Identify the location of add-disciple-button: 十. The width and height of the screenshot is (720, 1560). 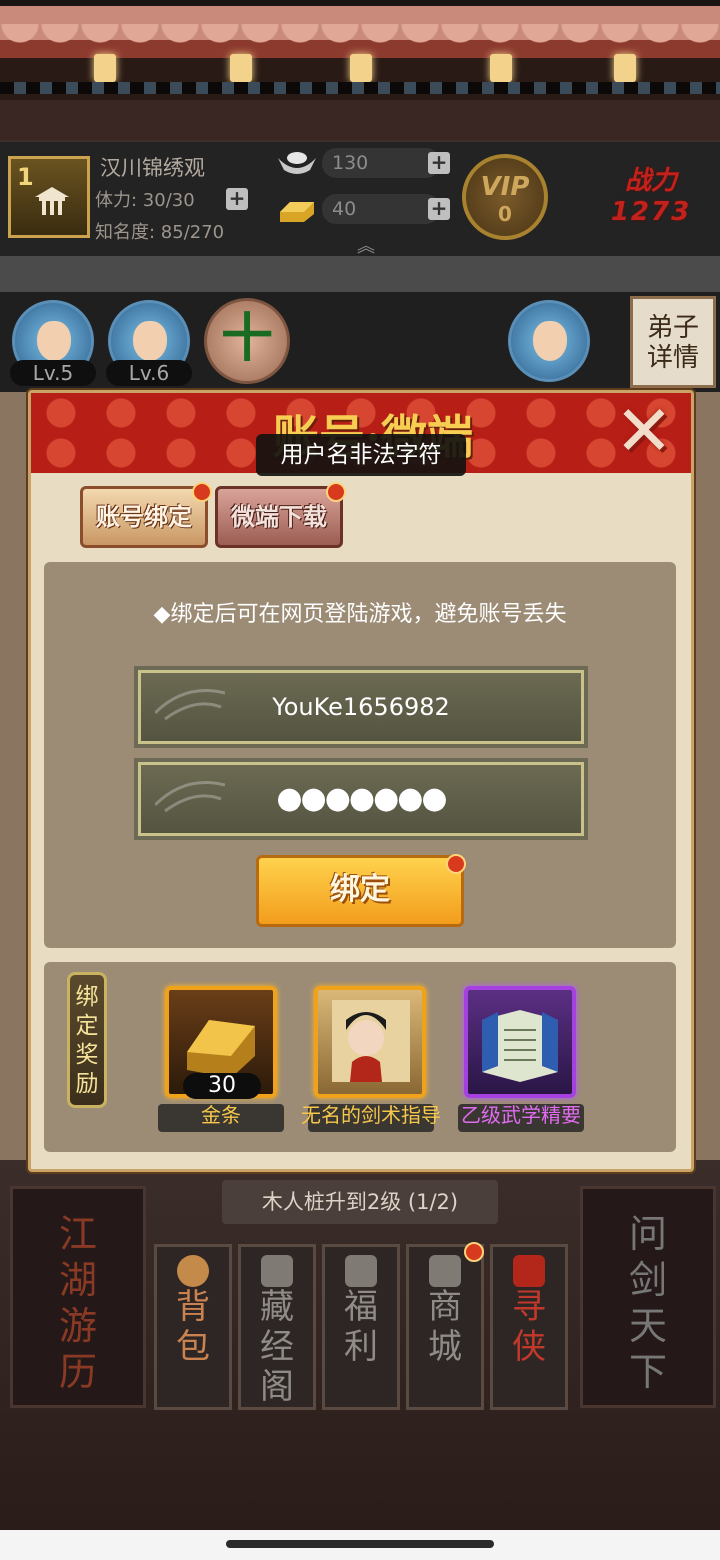
(247, 341).